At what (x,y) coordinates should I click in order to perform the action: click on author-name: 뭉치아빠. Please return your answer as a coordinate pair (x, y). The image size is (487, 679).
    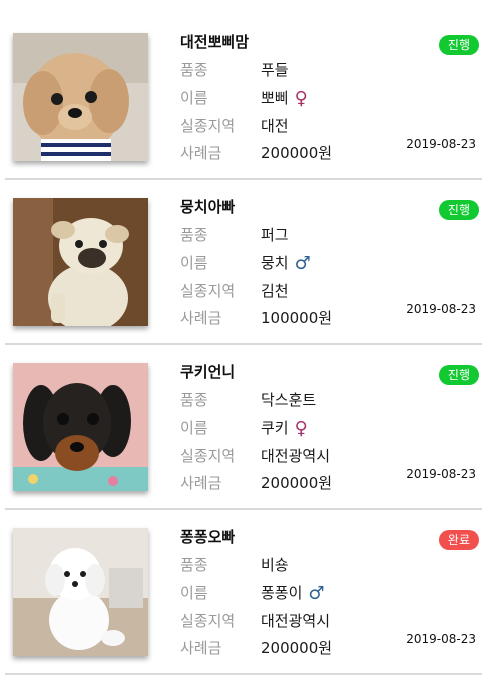
    Looking at the image, I should click on (208, 207).